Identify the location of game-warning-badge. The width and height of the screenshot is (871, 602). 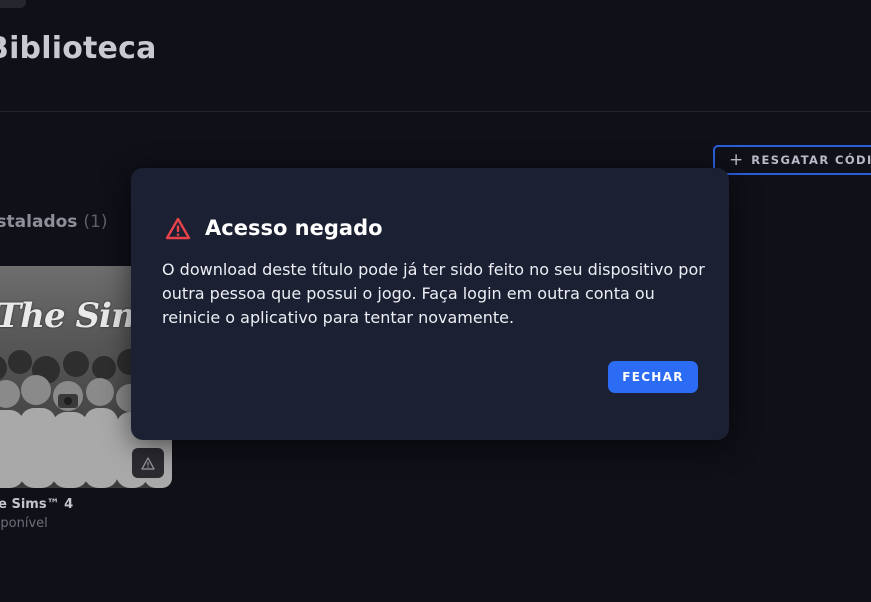
(148, 463).